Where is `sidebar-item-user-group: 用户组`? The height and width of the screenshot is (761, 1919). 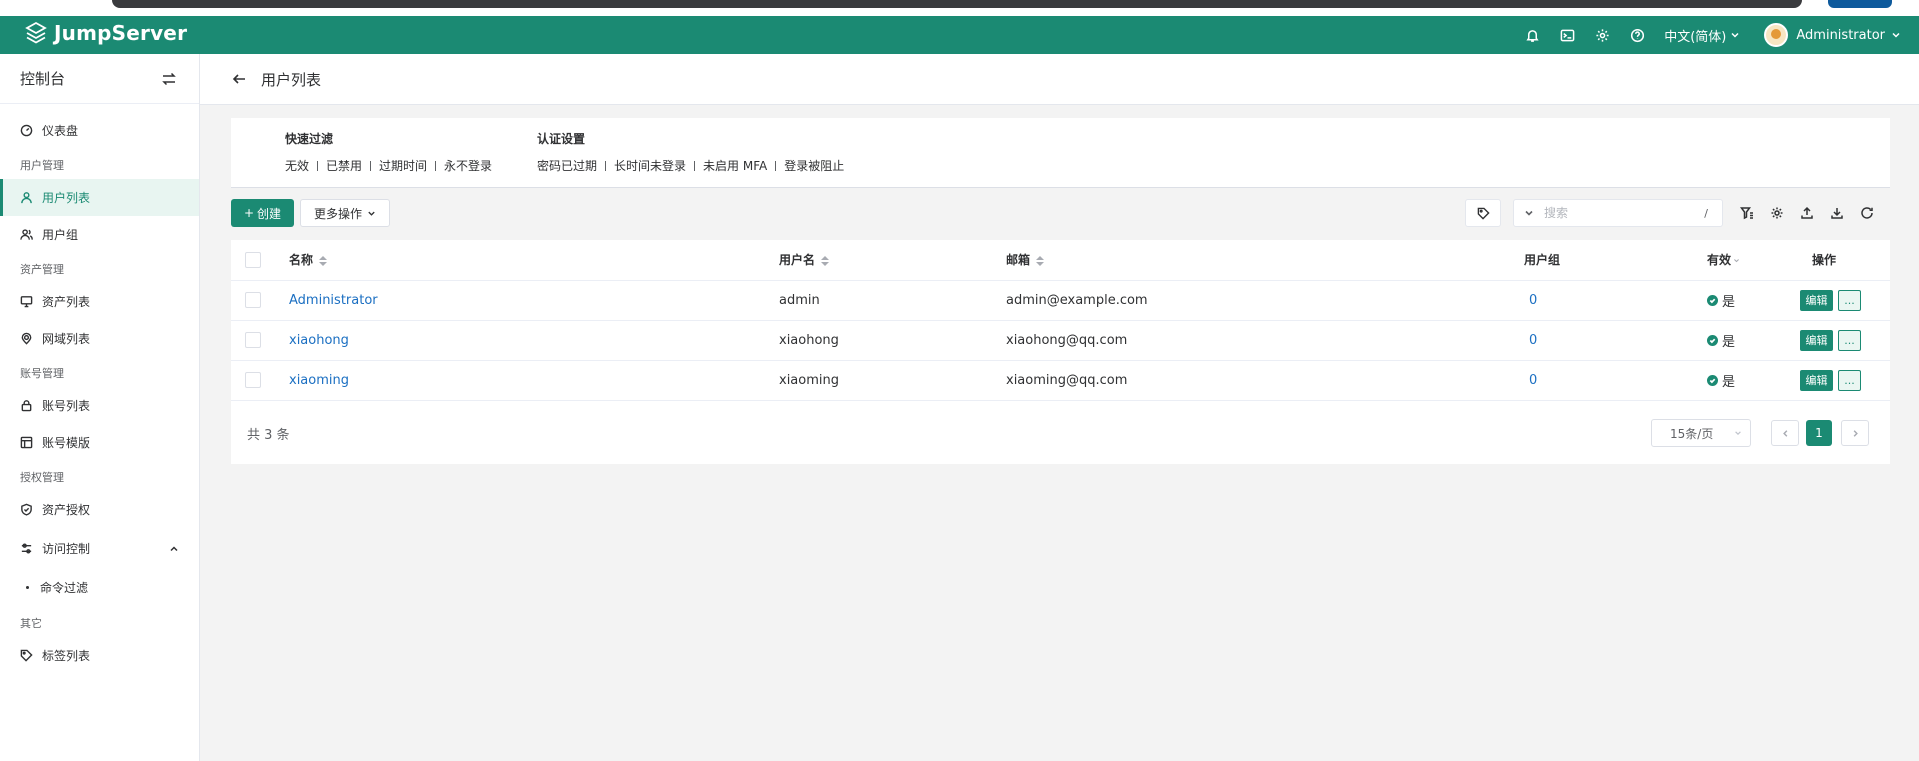
sidebar-item-user-group: 用户组 is located at coordinates (99, 234).